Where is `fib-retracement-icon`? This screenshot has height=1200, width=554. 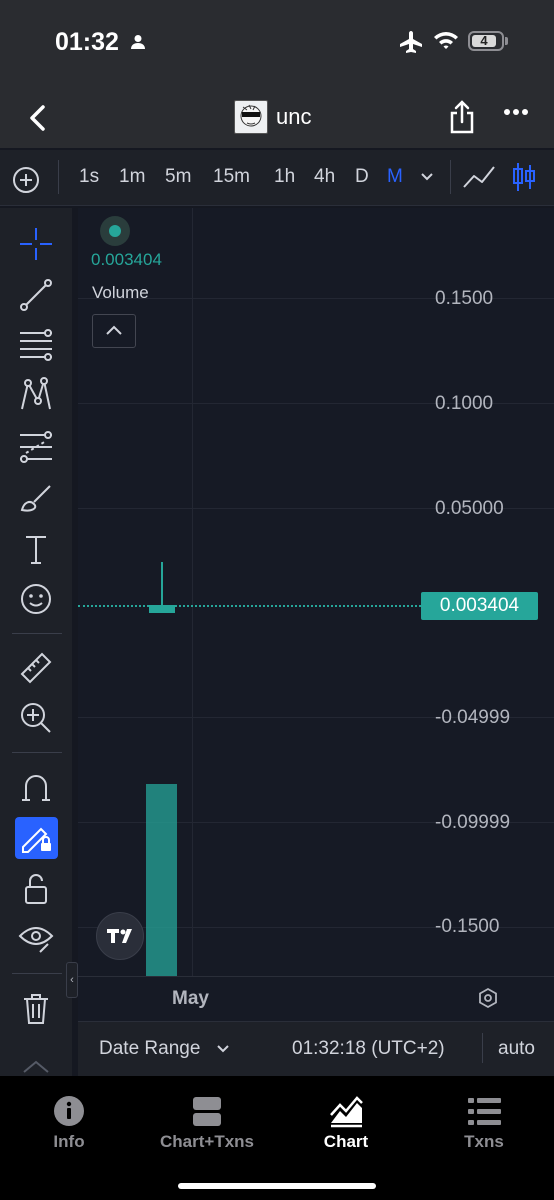
fib-retracement-icon is located at coordinates (36, 345).